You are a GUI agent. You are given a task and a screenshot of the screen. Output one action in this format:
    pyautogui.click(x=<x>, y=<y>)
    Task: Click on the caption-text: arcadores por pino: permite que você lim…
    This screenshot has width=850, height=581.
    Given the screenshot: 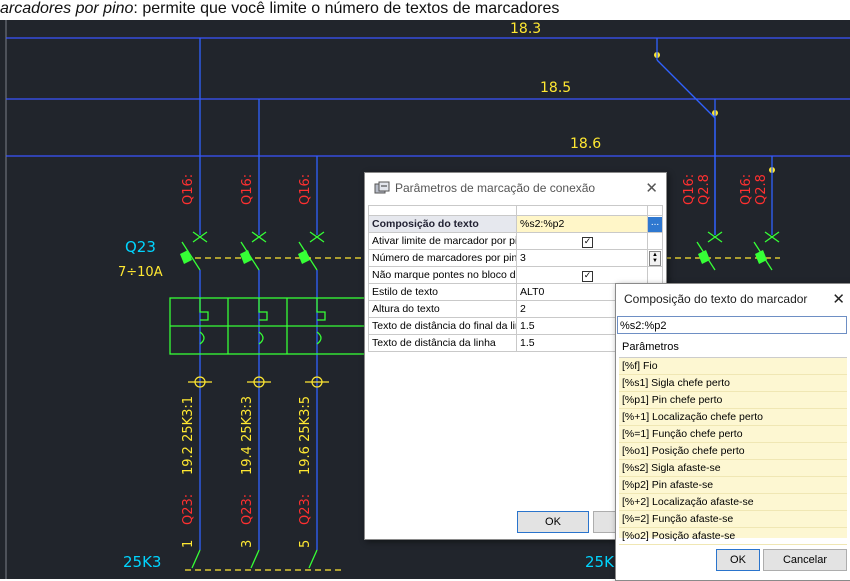 What is the action you would take?
    pyautogui.click(x=425, y=10)
    